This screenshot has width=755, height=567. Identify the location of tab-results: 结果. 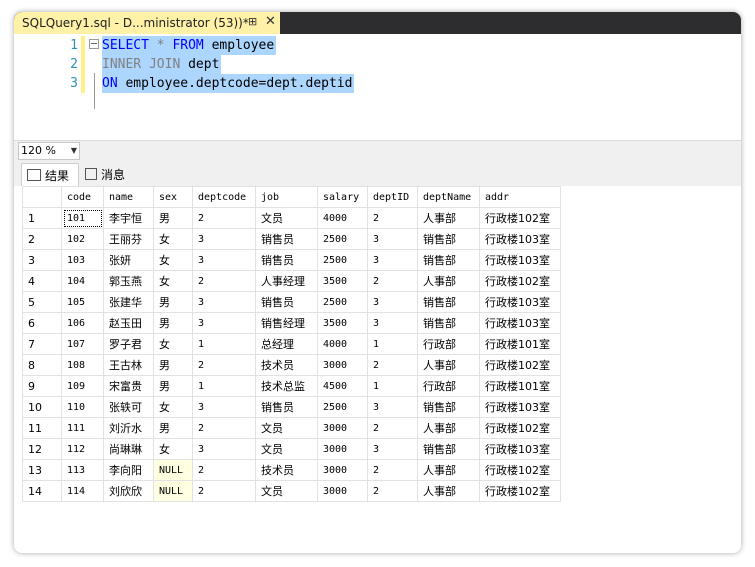
(50, 174).